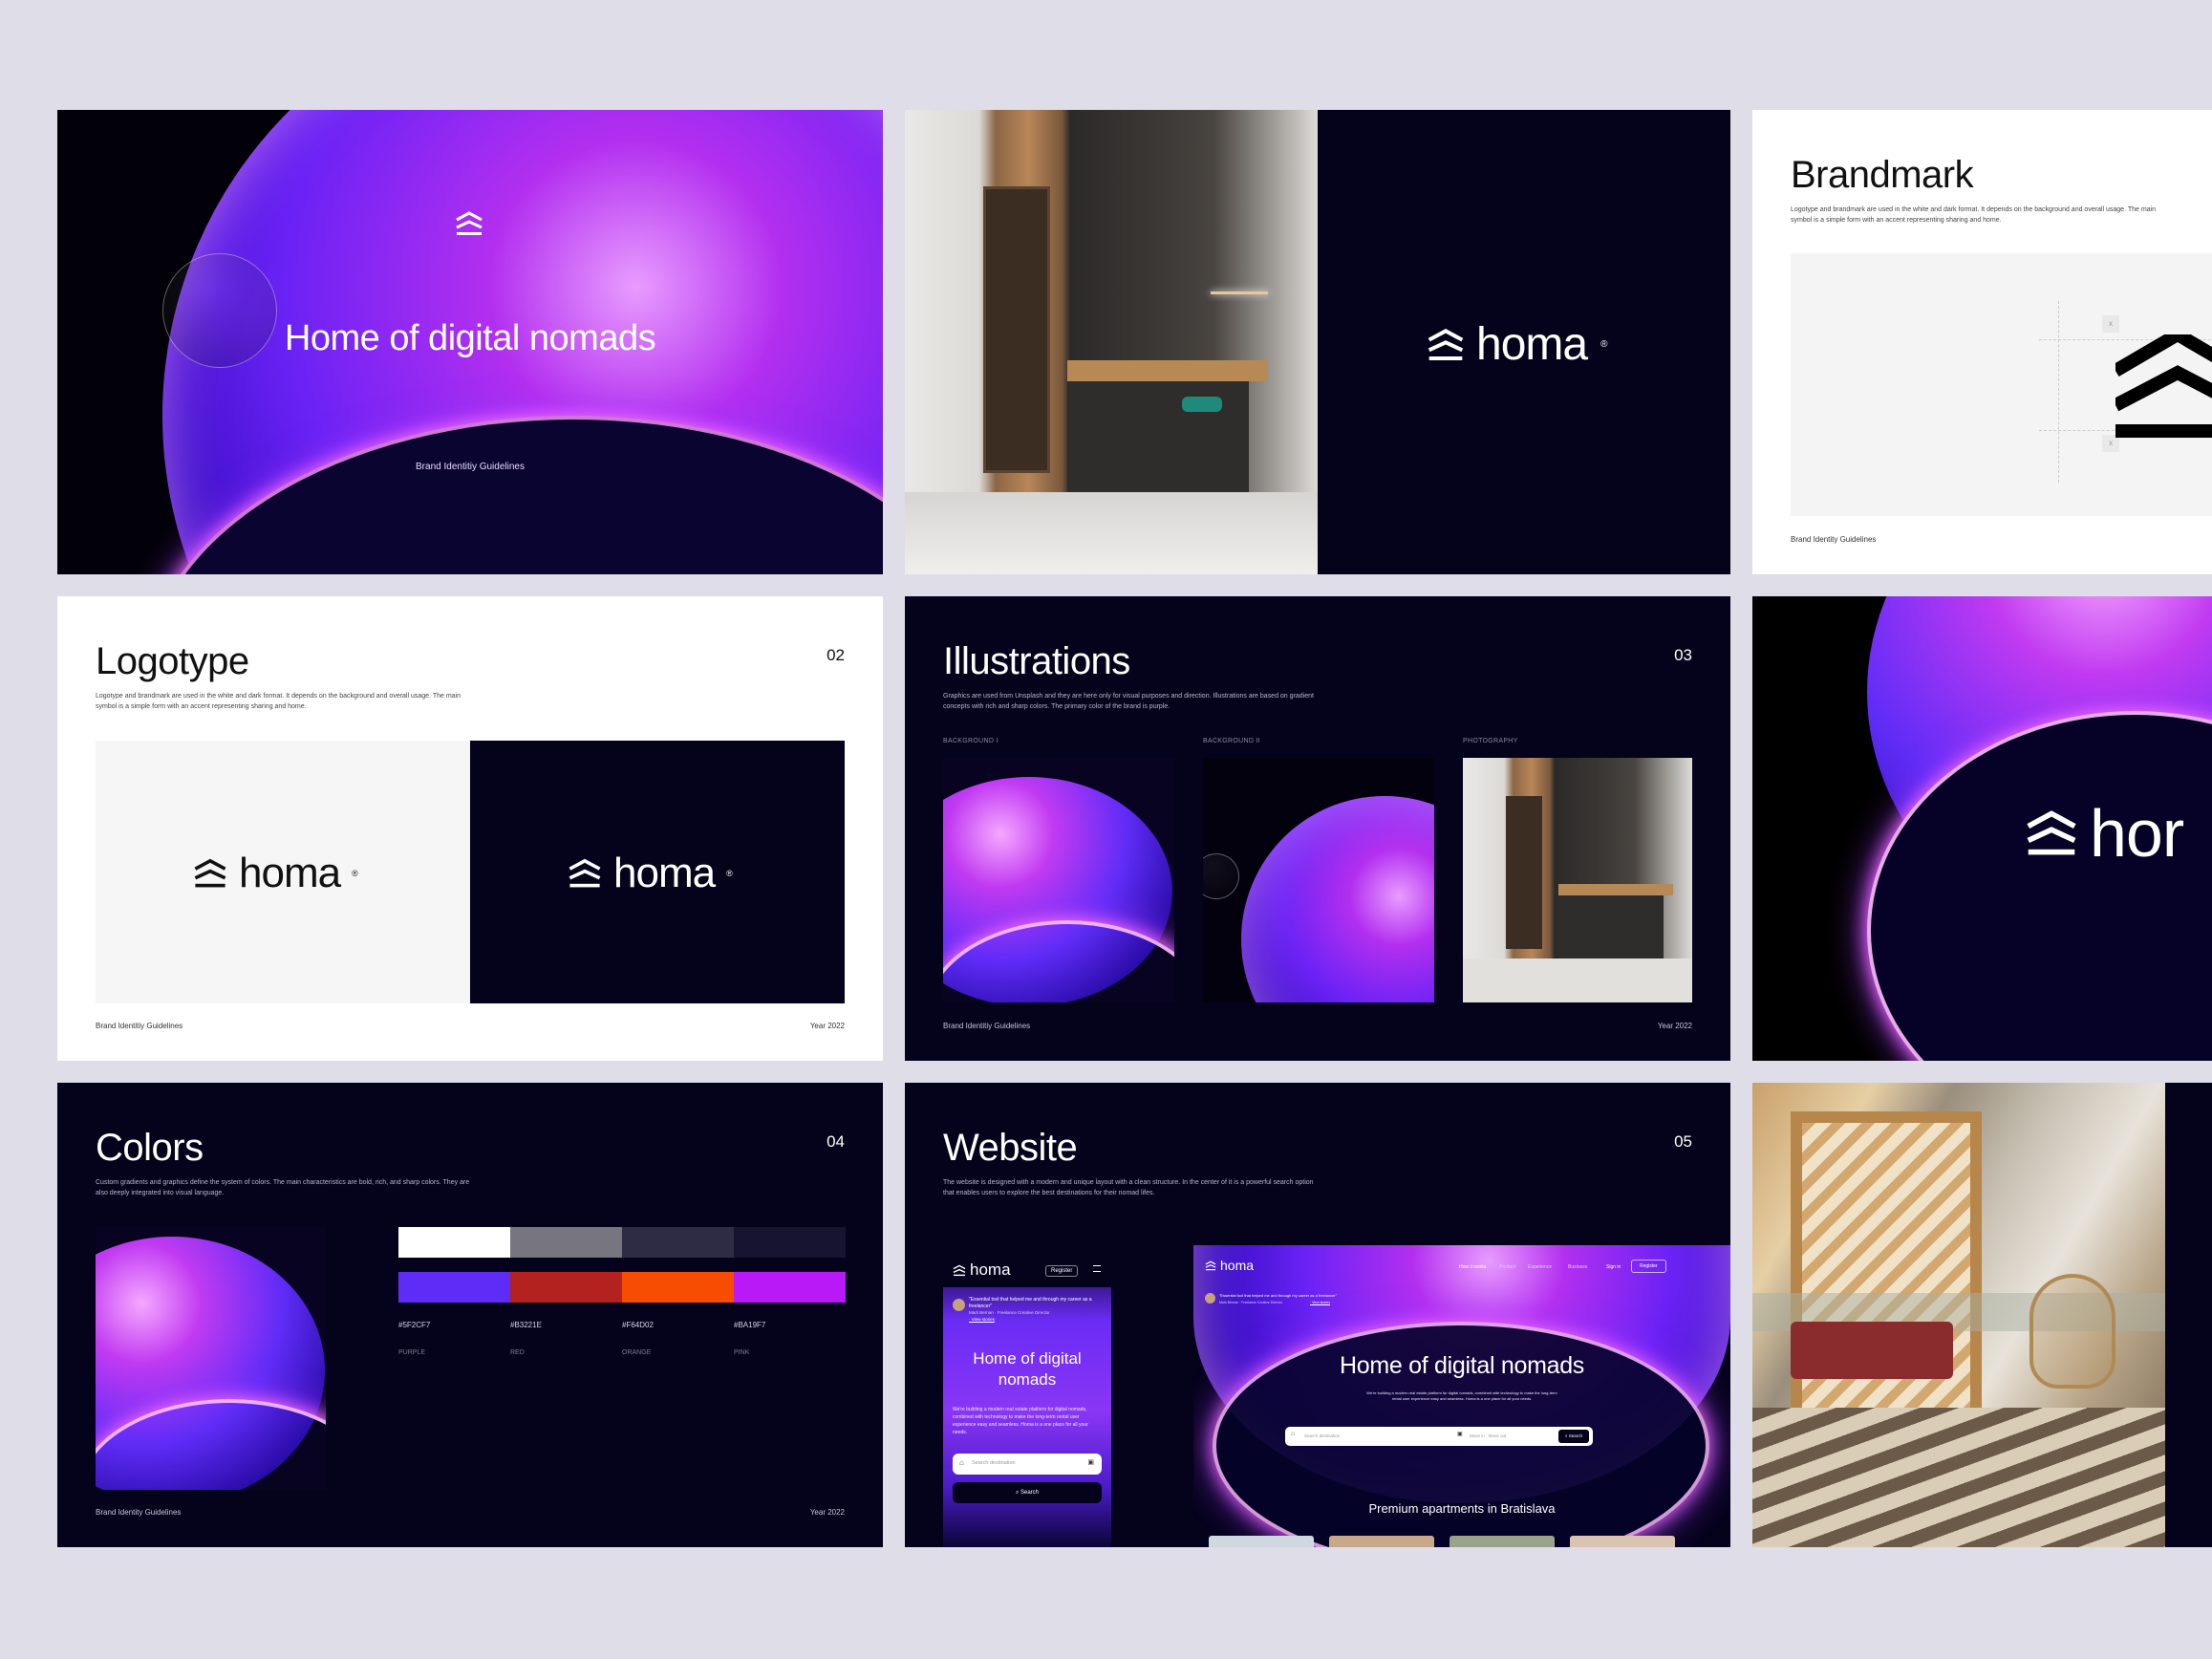 The width and height of the screenshot is (2212, 1659). What do you see at coordinates (678, 1287) in the screenshot?
I see `color-swatch-orange` at bounding box center [678, 1287].